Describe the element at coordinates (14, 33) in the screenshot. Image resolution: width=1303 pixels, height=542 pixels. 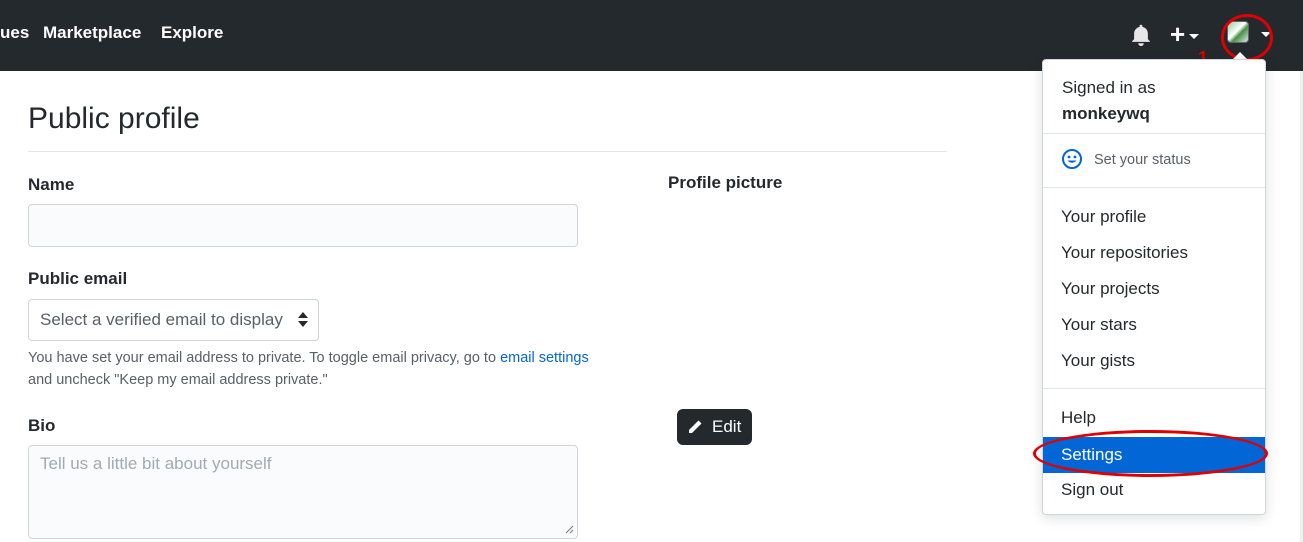
I see `nav-link-issues: ues` at that location.